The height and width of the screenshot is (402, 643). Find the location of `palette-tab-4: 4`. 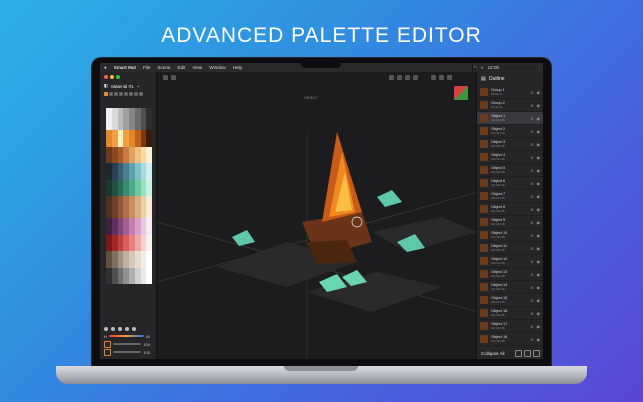

palette-tab-4: 4 is located at coordinates (121, 94).